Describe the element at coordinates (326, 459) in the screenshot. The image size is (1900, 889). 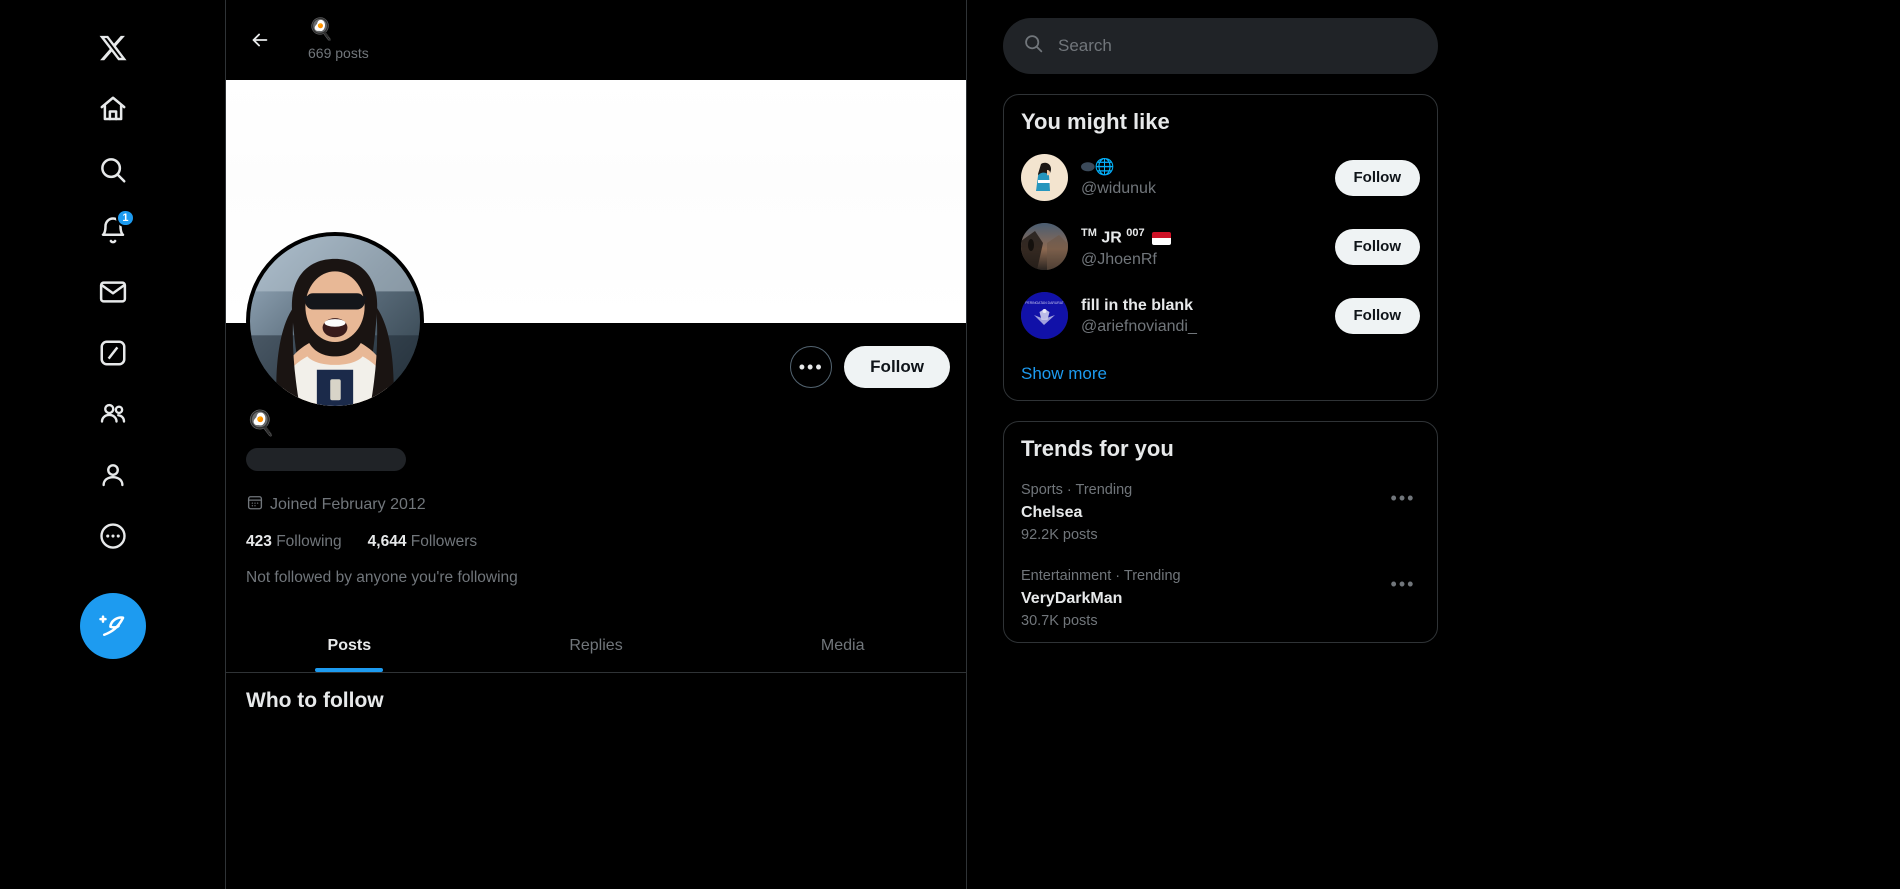
I see `profile-handle-skeleton` at that location.